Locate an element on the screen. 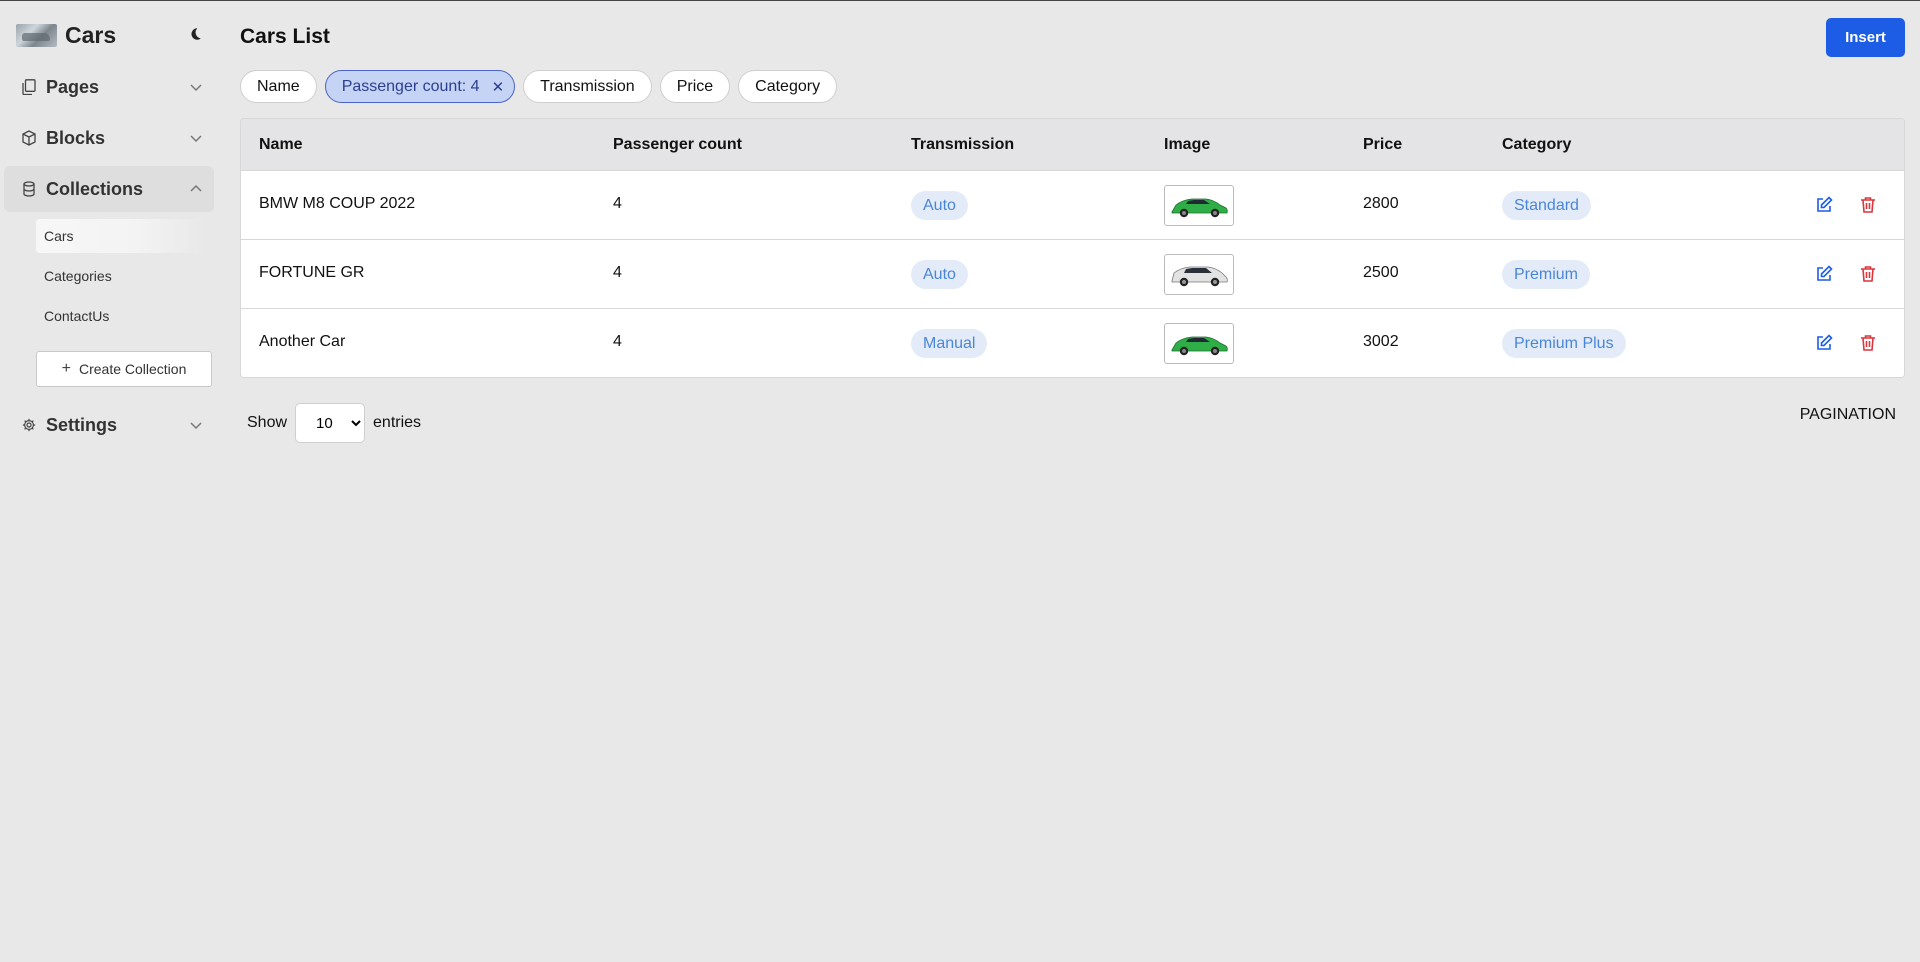 The height and width of the screenshot is (962, 1920). brand-logo is located at coordinates (36, 35).